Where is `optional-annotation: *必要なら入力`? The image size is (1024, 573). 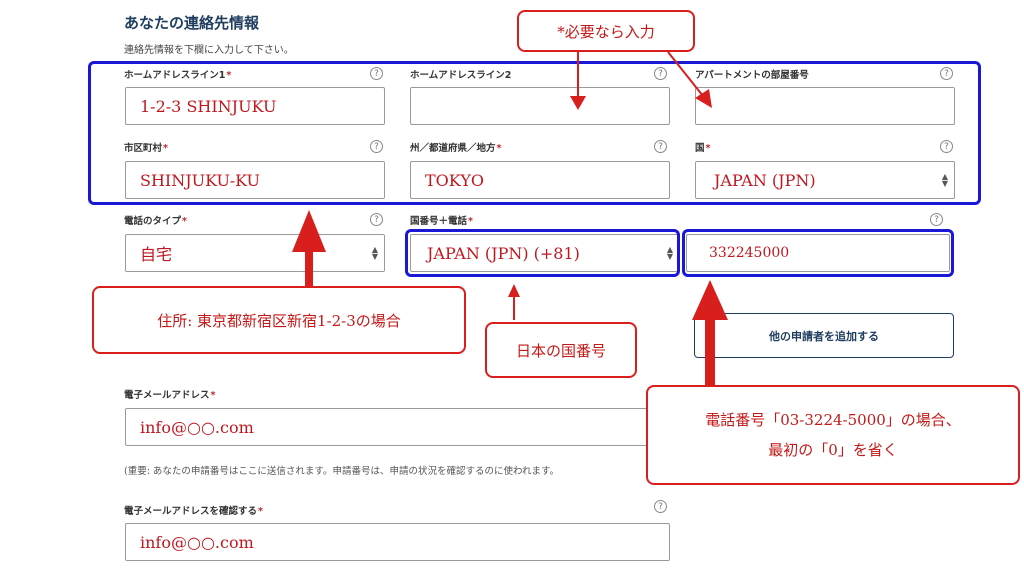 optional-annotation: *必要なら入力 is located at coordinates (606, 31).